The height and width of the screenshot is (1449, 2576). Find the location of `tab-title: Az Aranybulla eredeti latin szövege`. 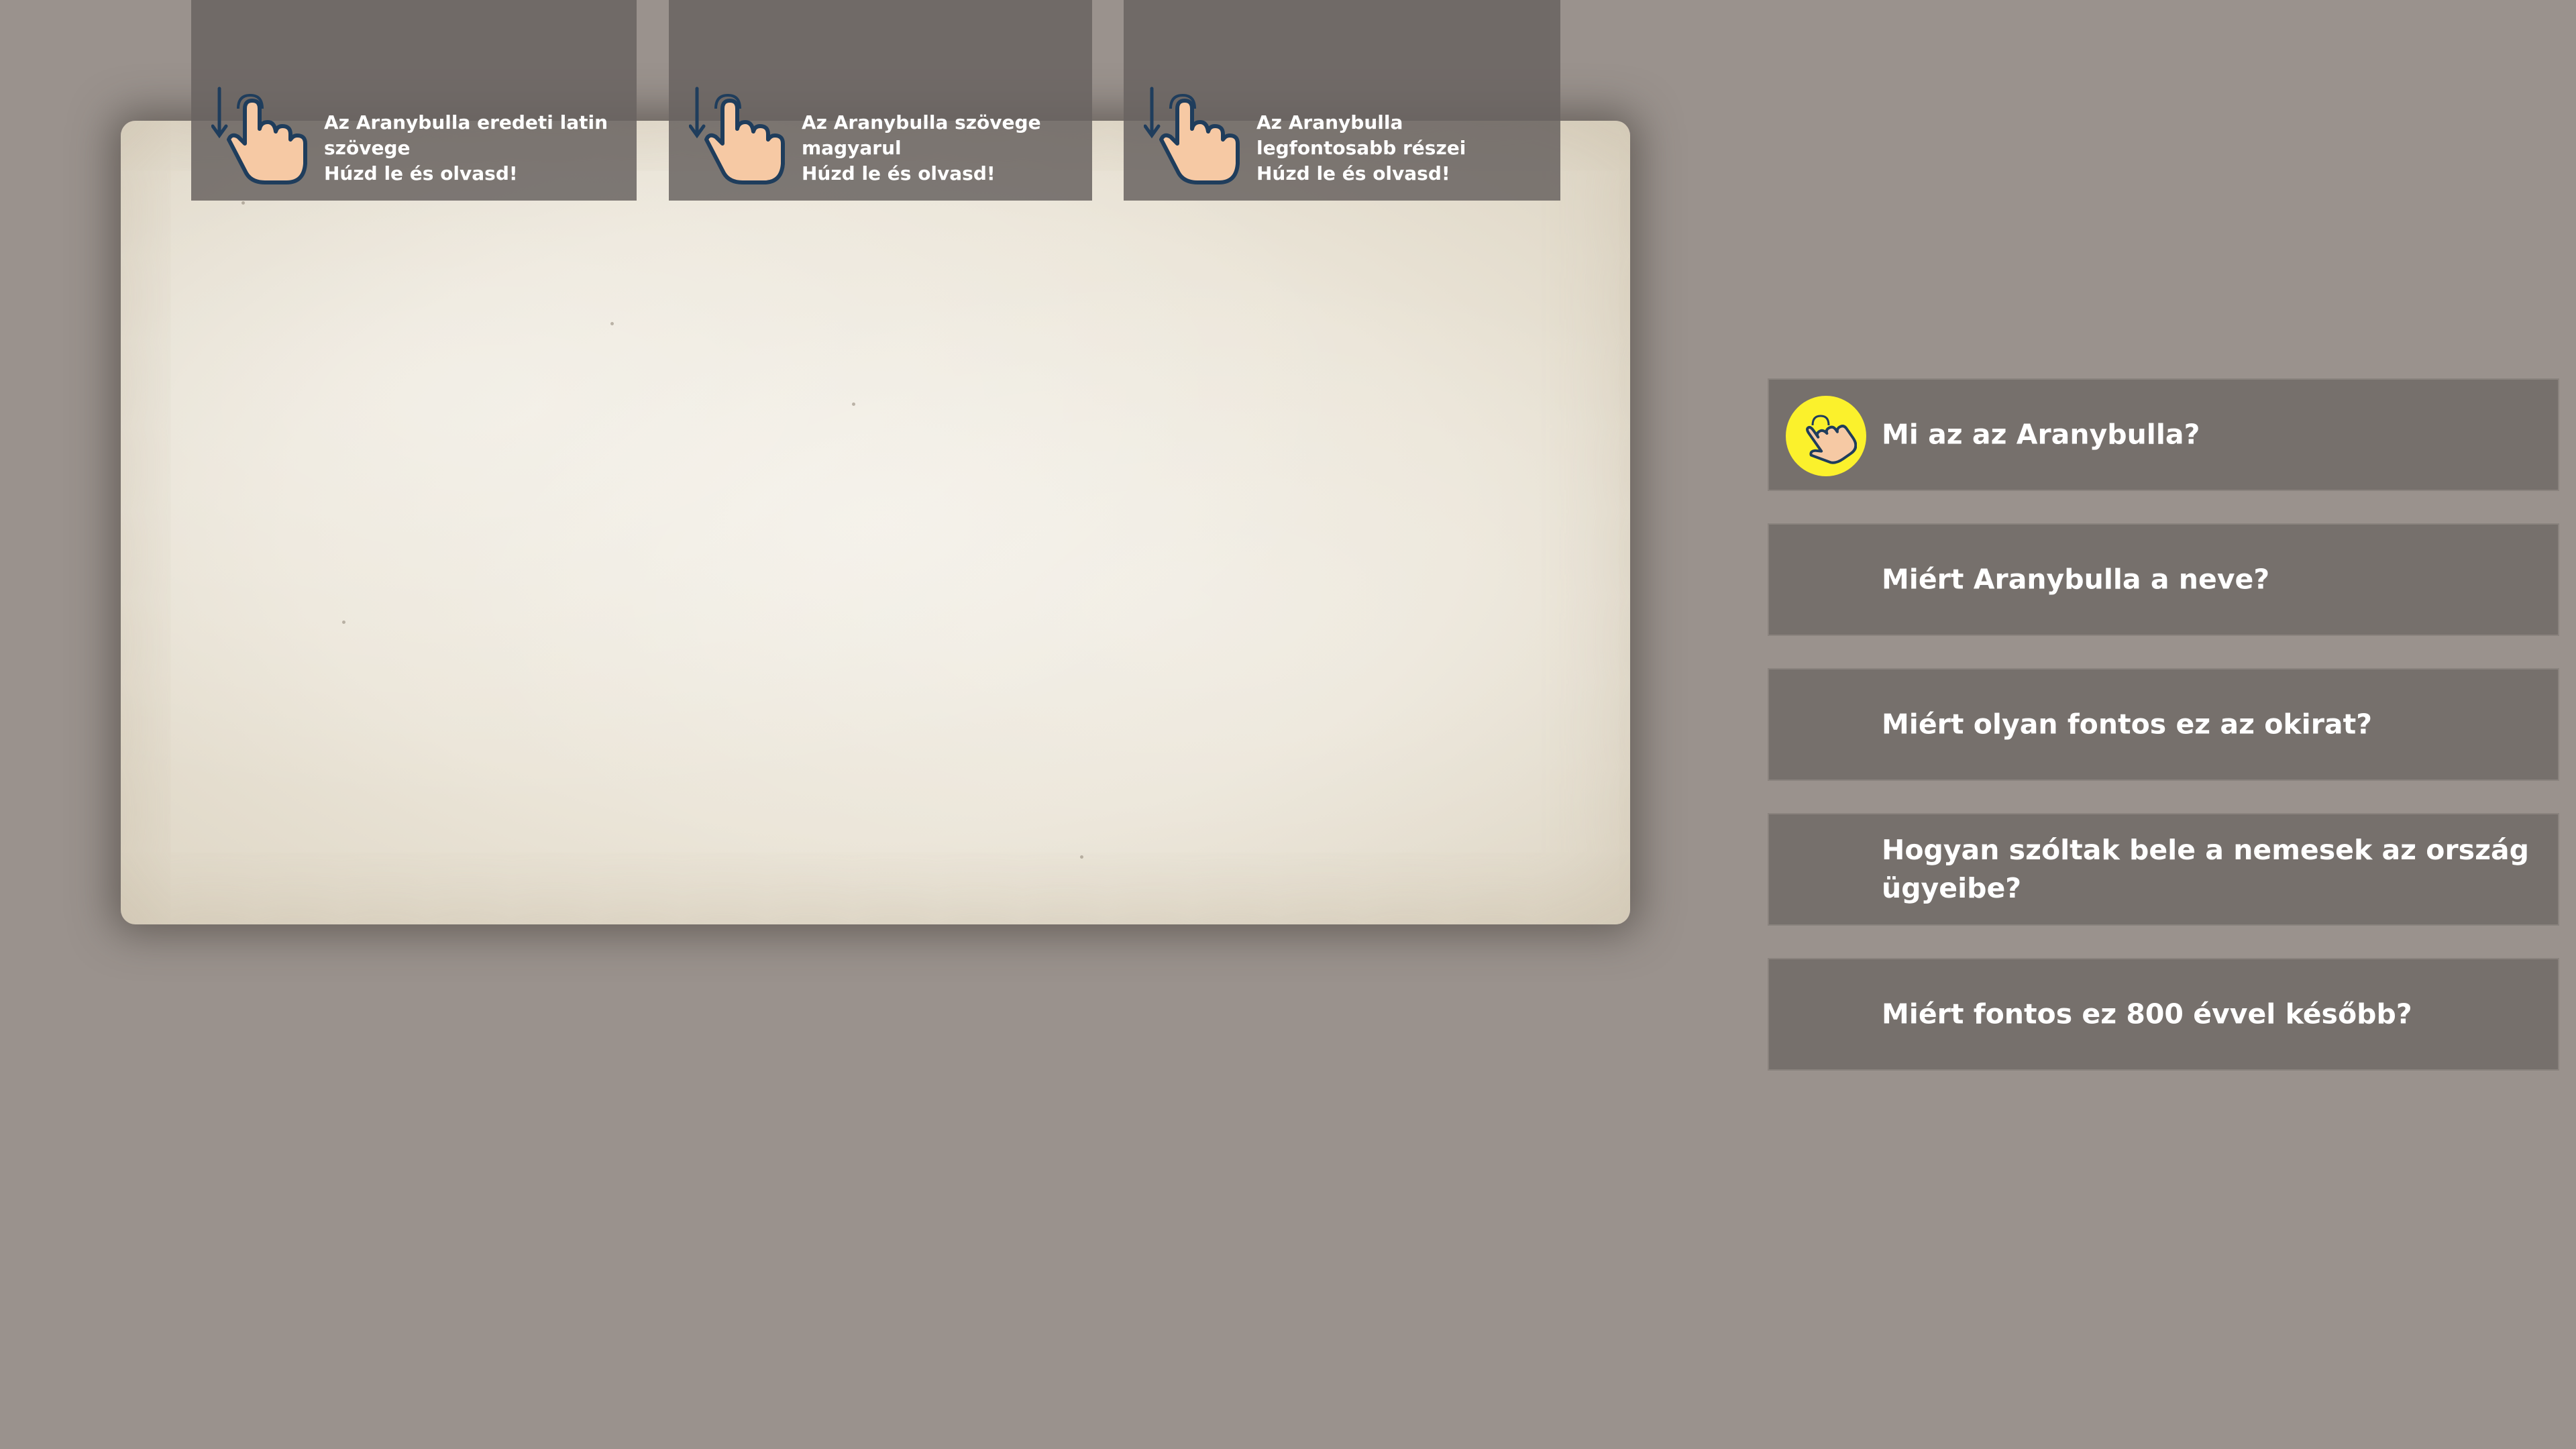

tab-title: Az Aranybulla eredeti latin szövege is located at coordinates (466, 135).